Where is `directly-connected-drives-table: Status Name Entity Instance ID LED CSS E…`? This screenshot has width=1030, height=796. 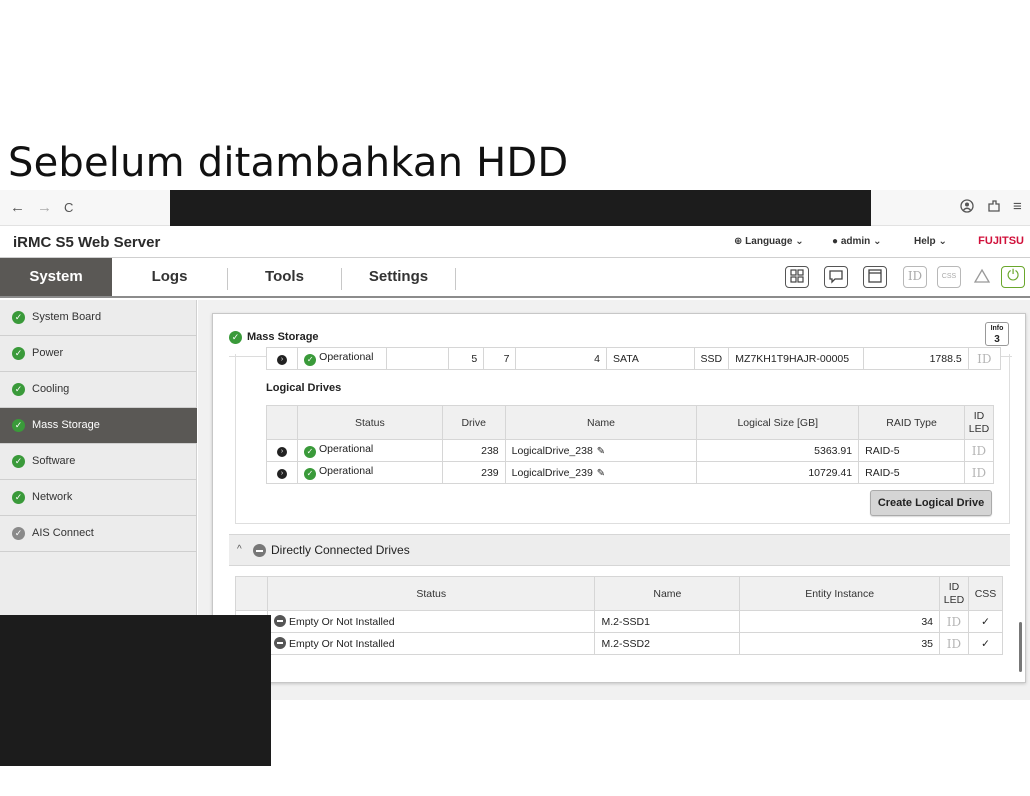
directly-connected-drives-table: Status Name Entity Instance ID LED CSS E… is located at coordinates (619, 615).